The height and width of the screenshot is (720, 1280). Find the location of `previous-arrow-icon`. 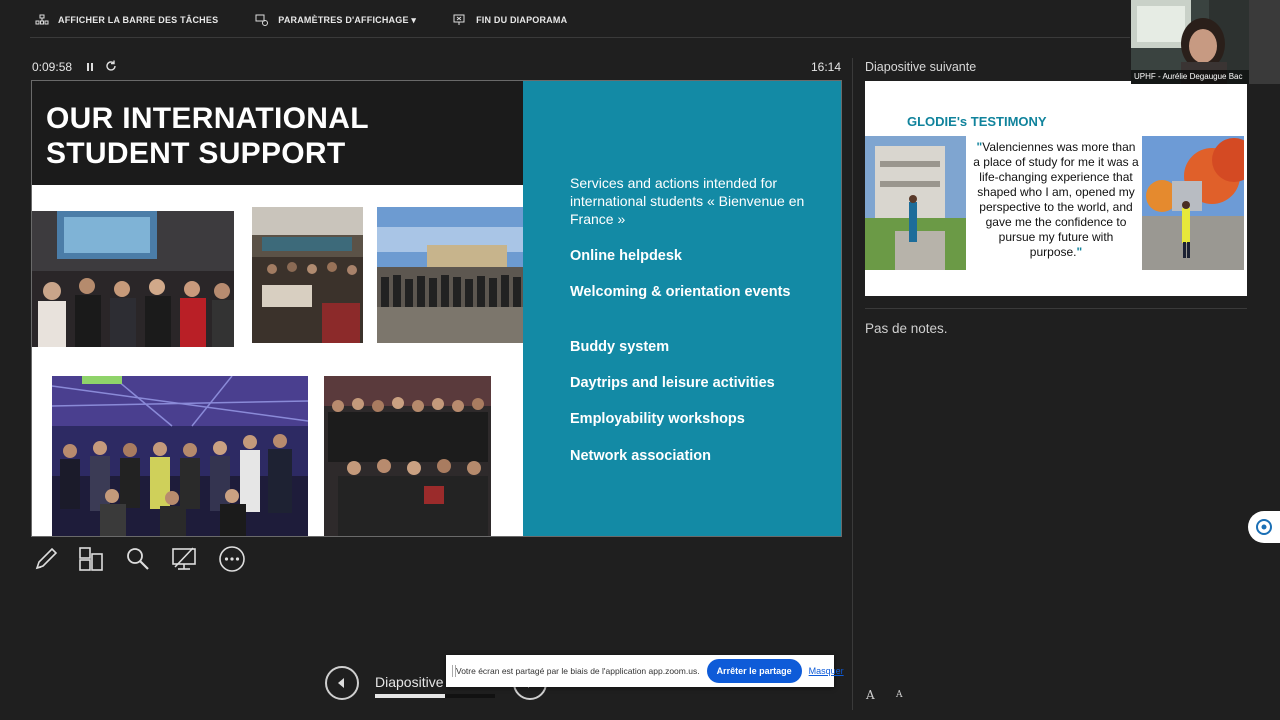

previous-arrow-icon is located at coordinates (341, 683).